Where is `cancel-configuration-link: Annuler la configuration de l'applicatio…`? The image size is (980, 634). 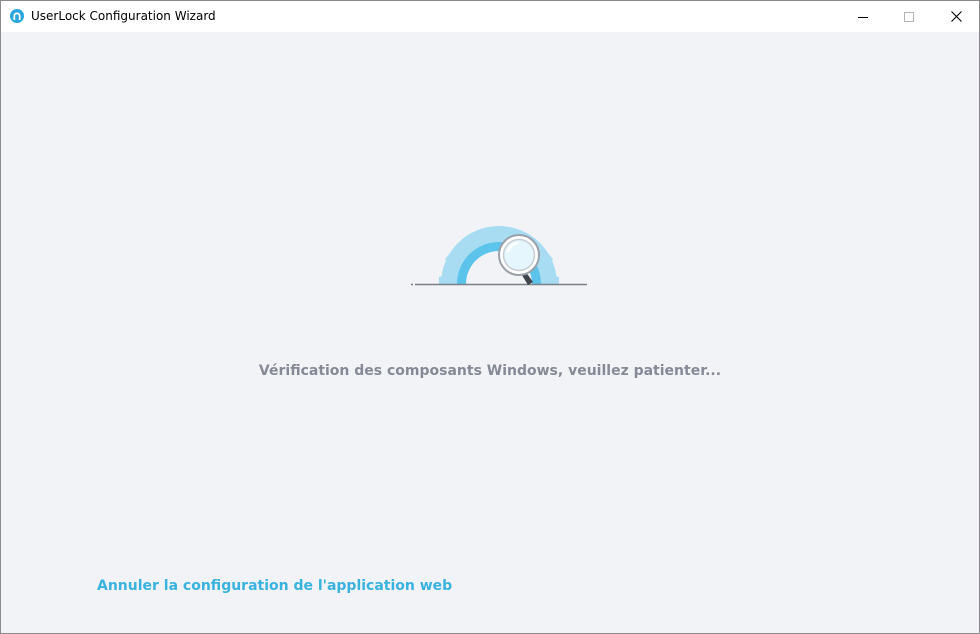
cancel-configuration-link: Annuler la configuration de l'applicatio… is located at coordinates (274, 586).